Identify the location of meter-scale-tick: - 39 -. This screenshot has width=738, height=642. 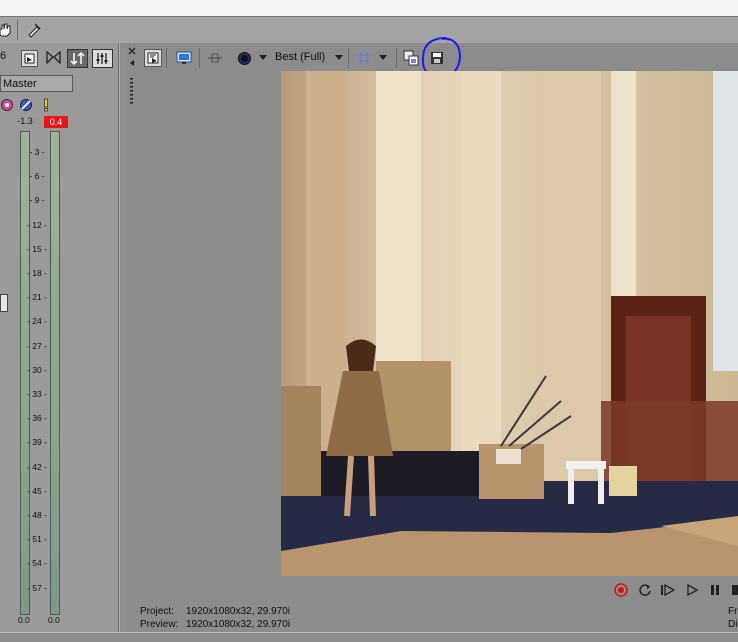
(37, 442).